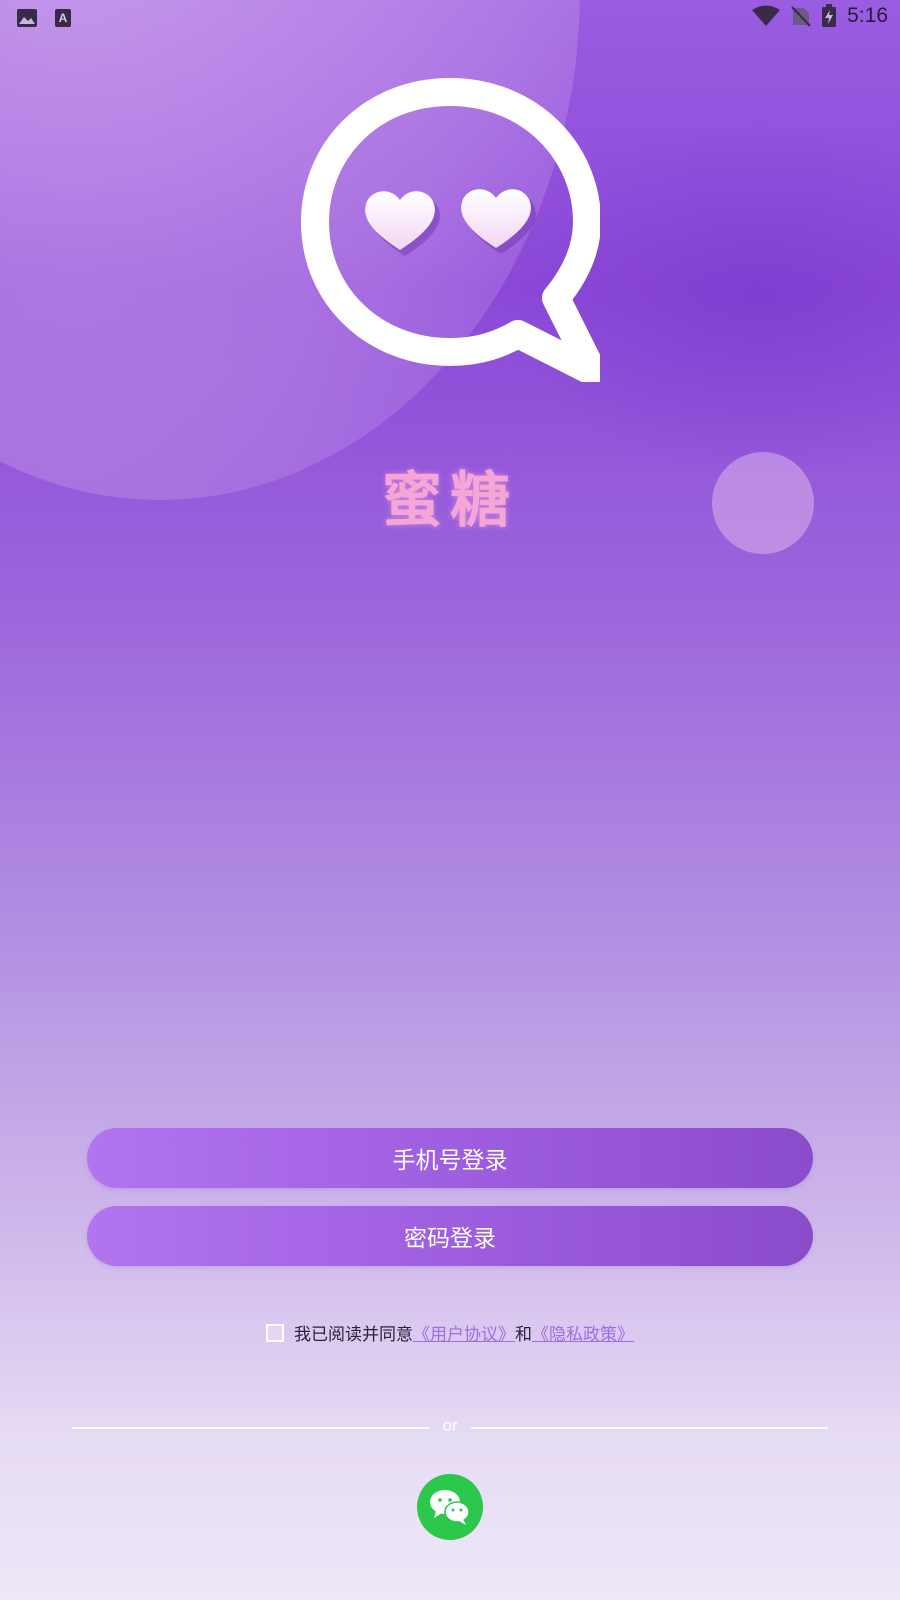  I want to click on agreement-prefix: 我已阅读并同意, so click(353, 1335).